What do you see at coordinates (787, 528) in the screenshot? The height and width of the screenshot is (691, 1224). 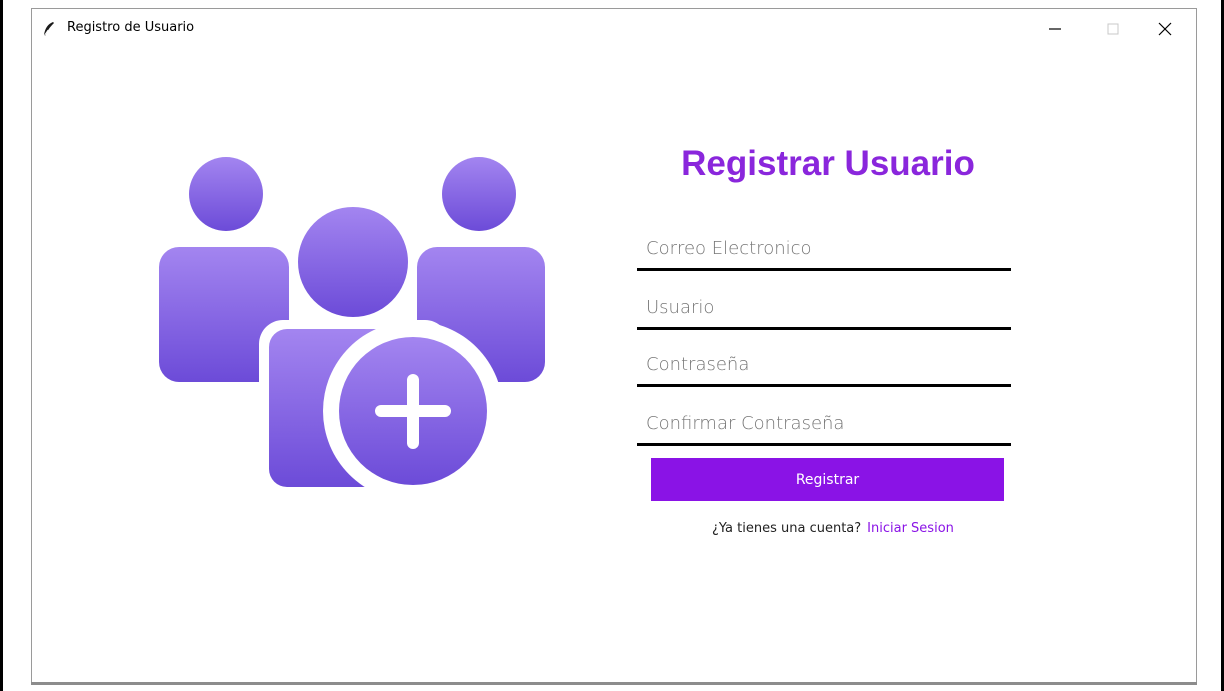 I see `login-prompt-text: ¿Ya tienes una cuenta?` at bounding box center [787, 528].